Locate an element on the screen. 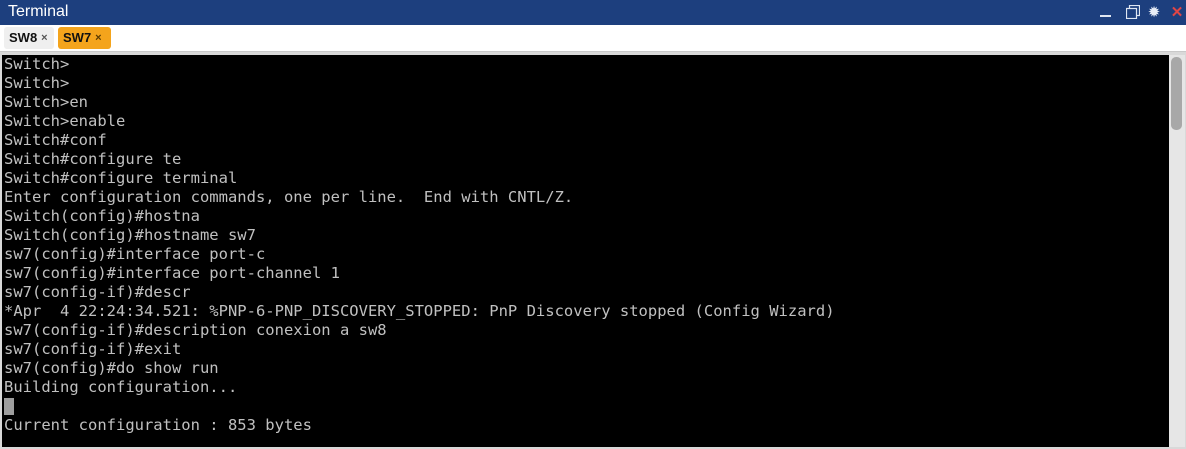 Image resolution: width=1186 pixels, height=449 pixels. terminal-line: Current configuration : 853 bytes is located at coordinates (158, 425).